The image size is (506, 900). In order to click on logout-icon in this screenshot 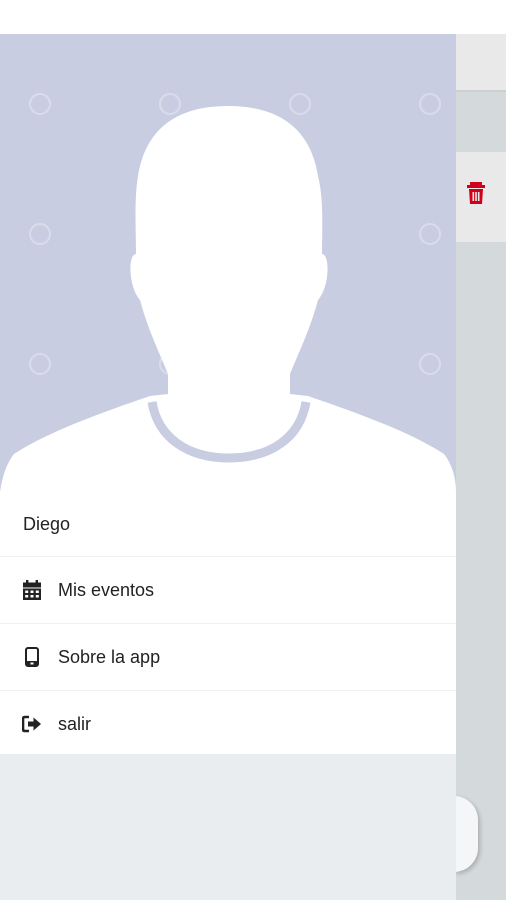, I will do `click(32, 724)`.